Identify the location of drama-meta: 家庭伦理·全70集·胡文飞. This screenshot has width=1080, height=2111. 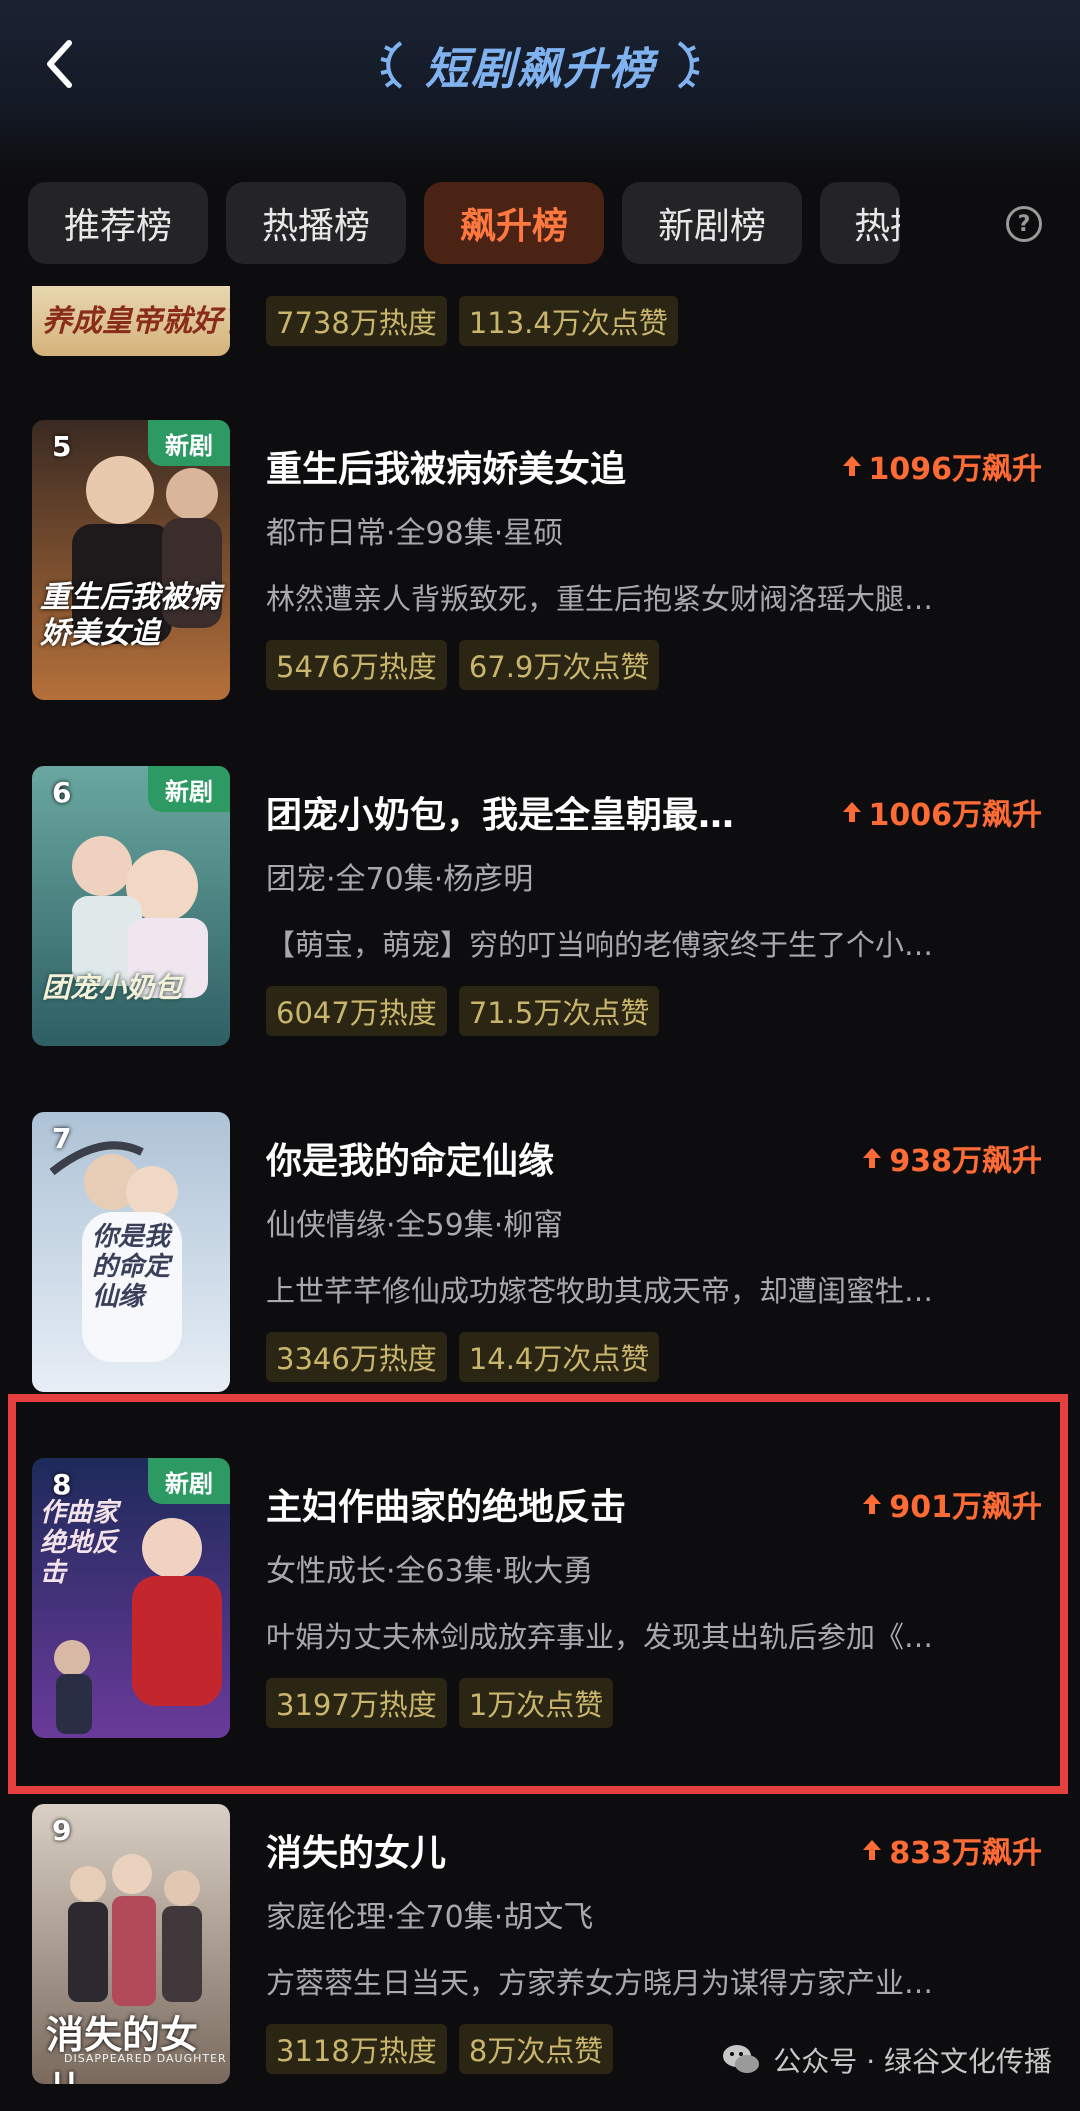
(430, 1917).